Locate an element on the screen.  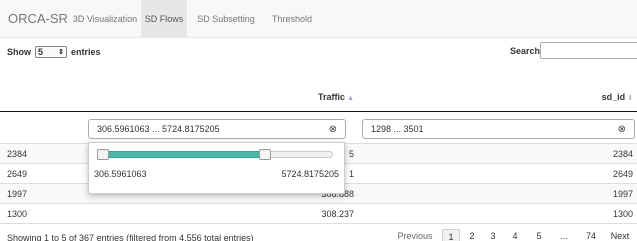
sd-id-cell: 1300 is located at coordinates (622, 214).